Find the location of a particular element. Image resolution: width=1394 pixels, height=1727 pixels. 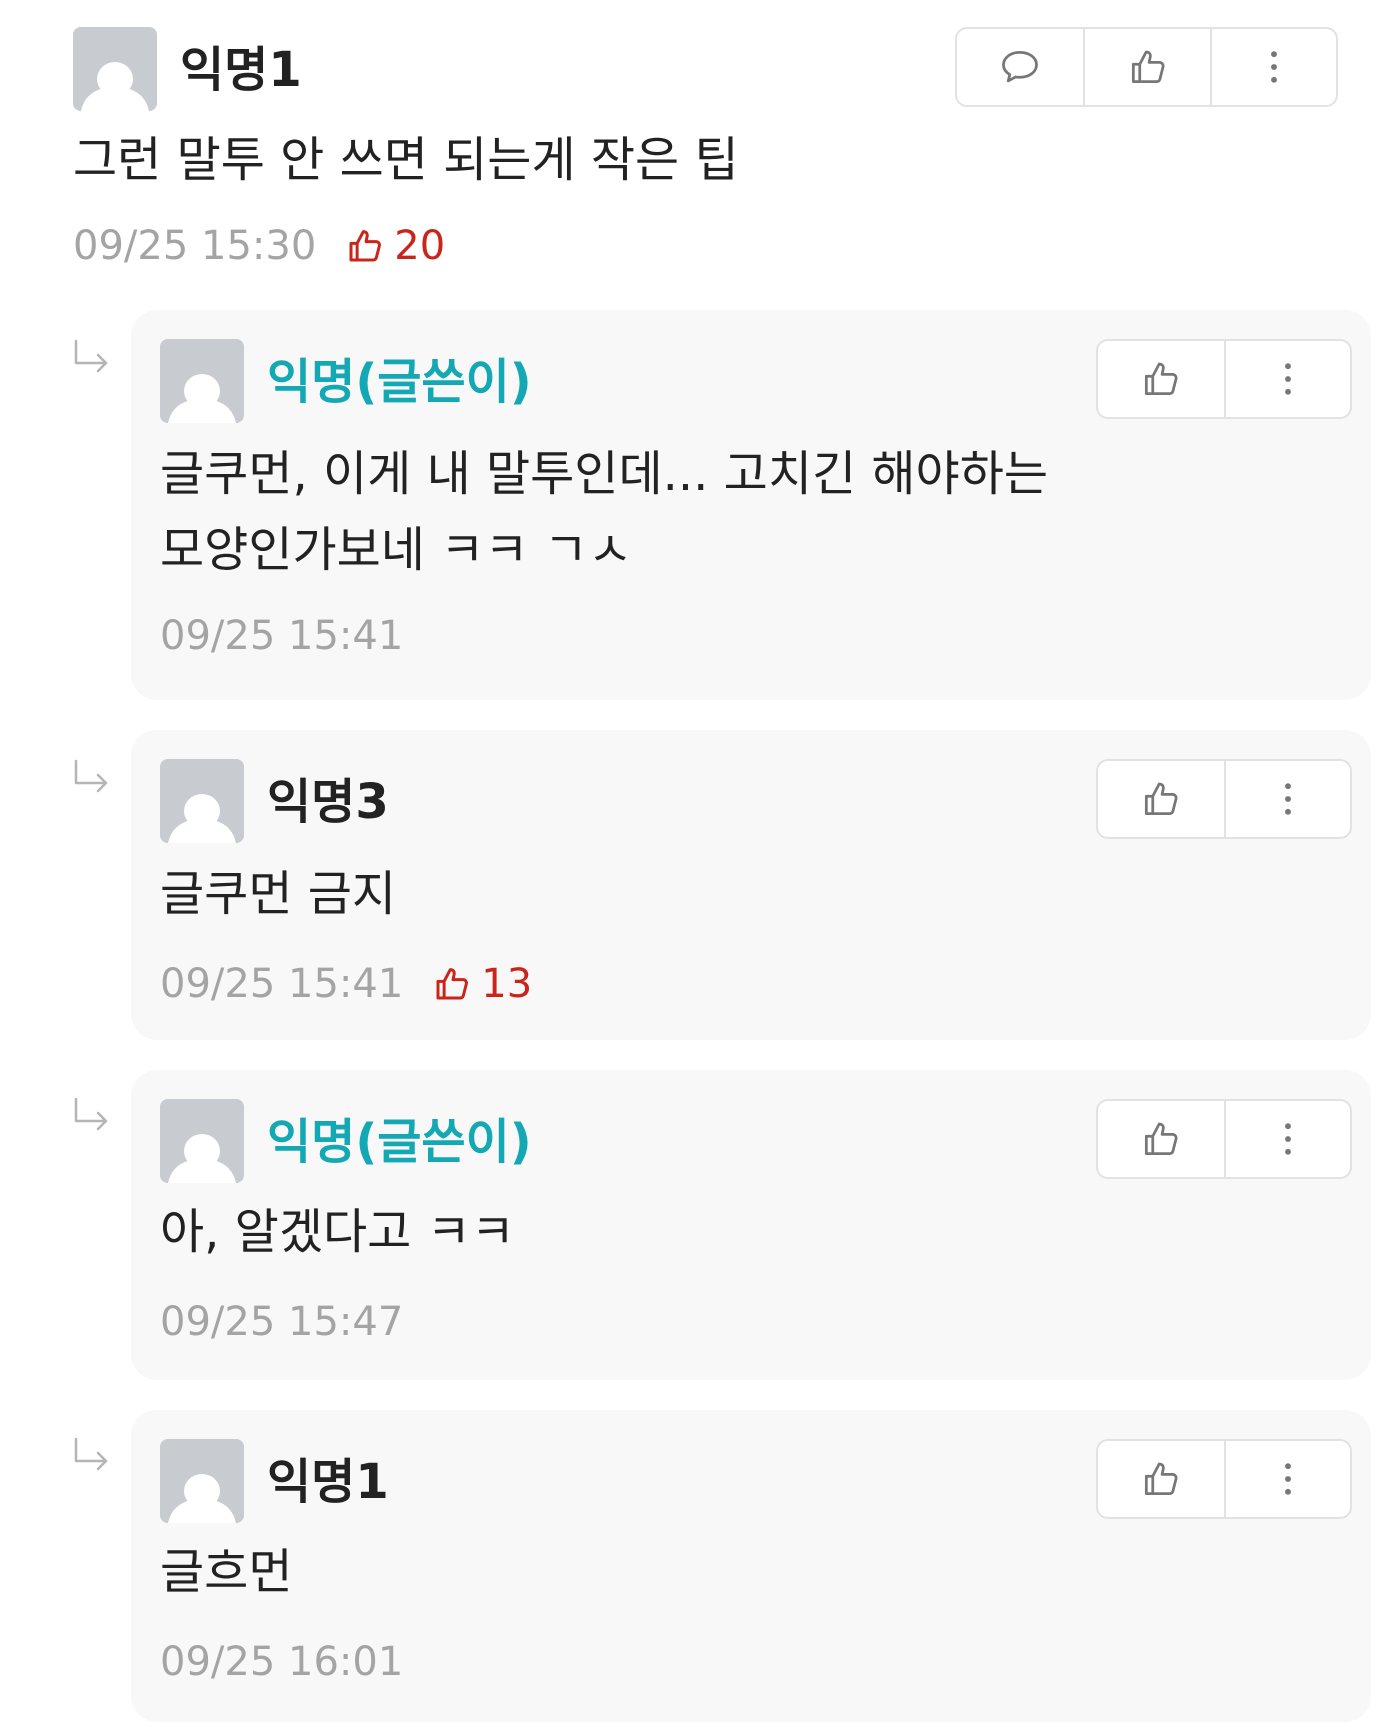

reply-meta: 09/25 15:41 13 is located at coordinates (346, 984).